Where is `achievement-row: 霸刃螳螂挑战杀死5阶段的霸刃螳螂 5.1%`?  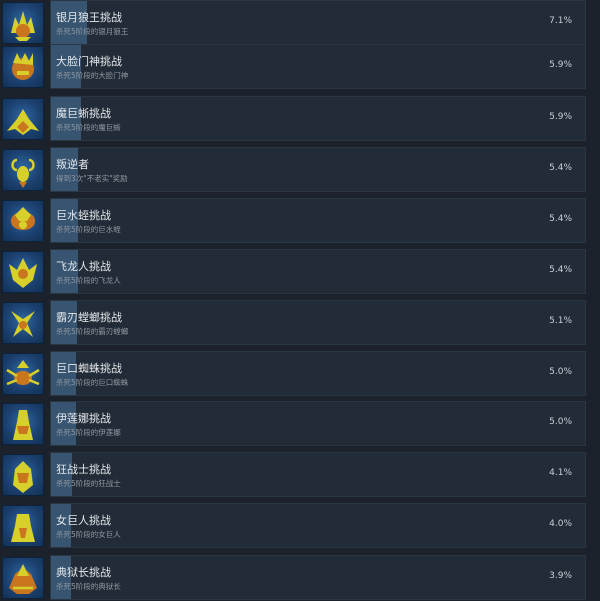
achievement-row: 霸刃螳螂挑战杀死5阶段的霸刃螳螂 5.1% is located at coordinates (300, 322).